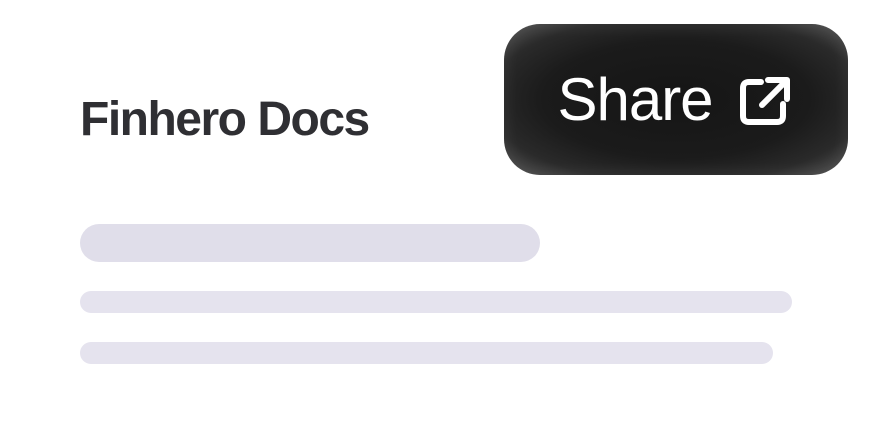 The height and width of the screenshot is (446, 872). Describe the element at coordinates (635, 99) in the screenshot. I see `share-button-label: Share` at that location.